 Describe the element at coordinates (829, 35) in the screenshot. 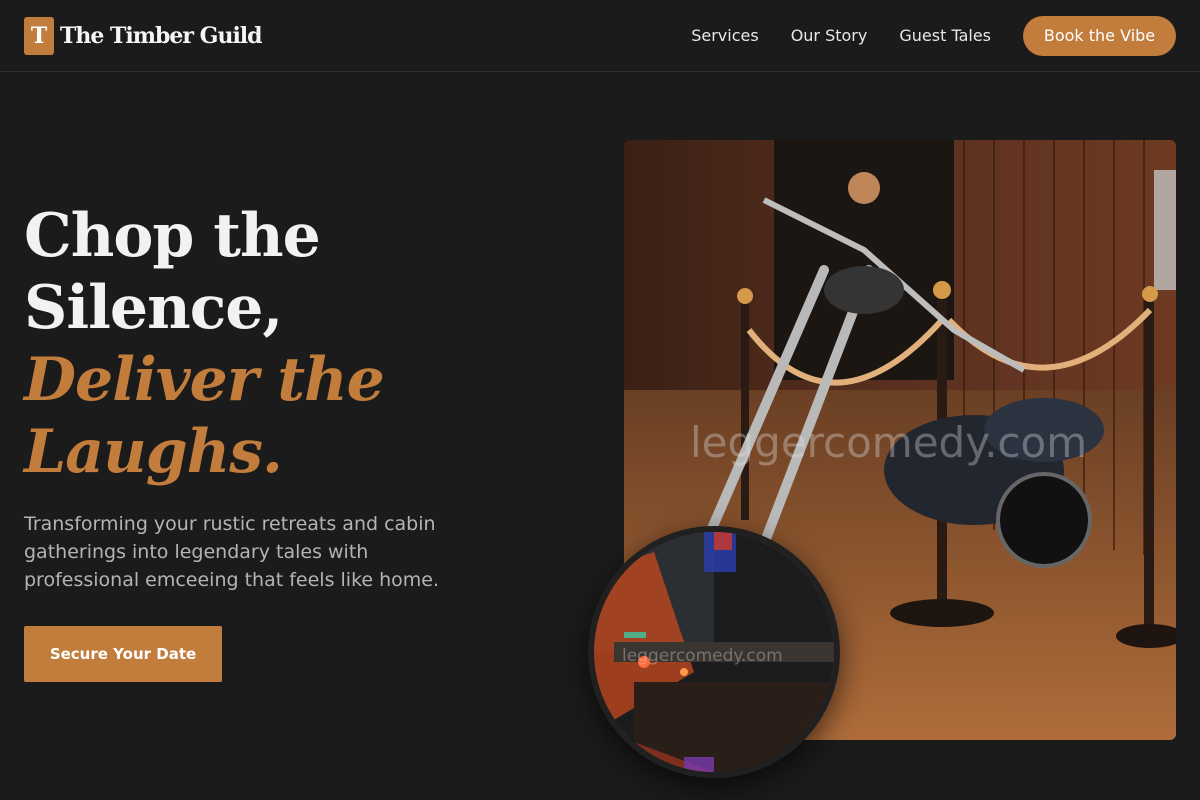

I see `nav-link-our-story: Our Story` at that location.